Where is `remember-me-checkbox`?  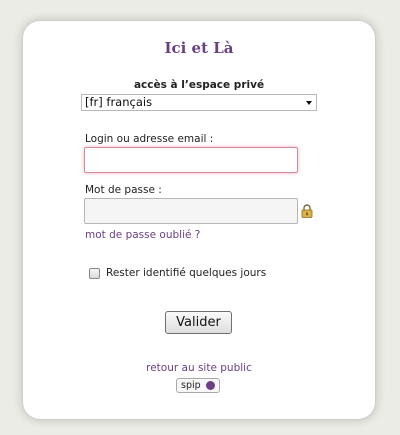
remember-me-checkbox is located at coordinates (94, 273).